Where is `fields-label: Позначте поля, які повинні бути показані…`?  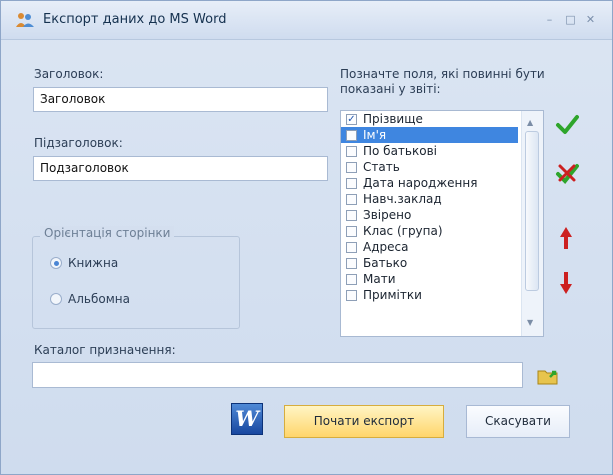
fields-label: Позначте поля, які повинні бути показані… is located at coordinates (442, 81).